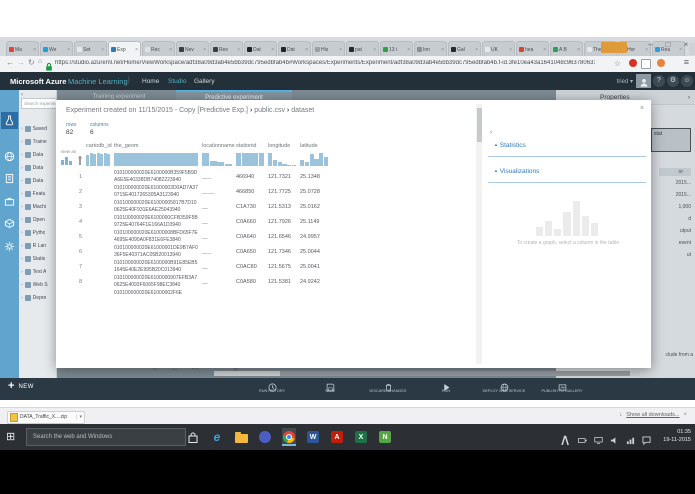 The height and width of the screenshot is (494, 695). I want to click on firefox-icon, so click(265, 437).